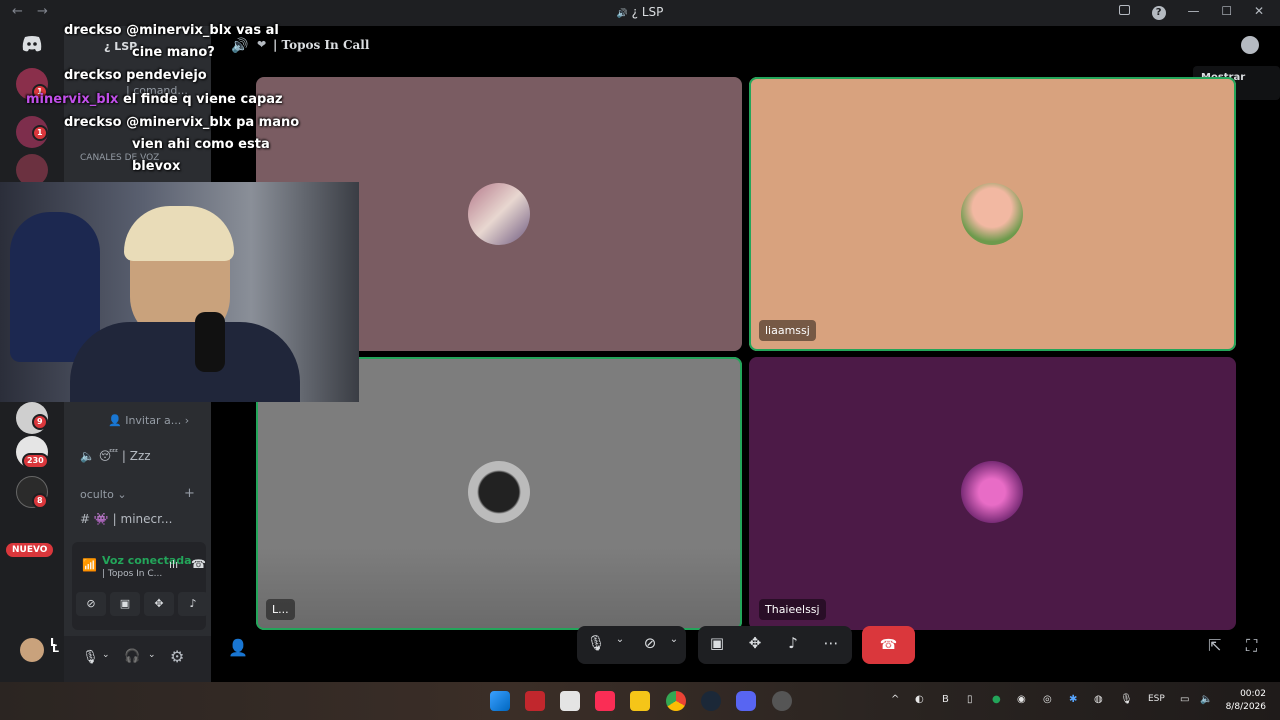 This screenshot has height=720, width=1280. I want to click on clock: 00:02 8/8/2026, so click(1246, 701).